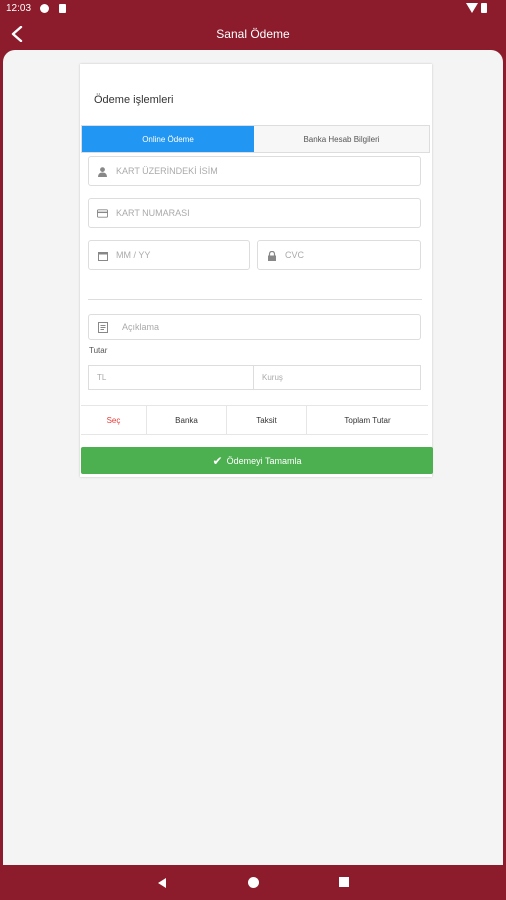 The width and height of the screenshot is (506, 900). I want to click on amount-label: Tutar, so click(98, 350).